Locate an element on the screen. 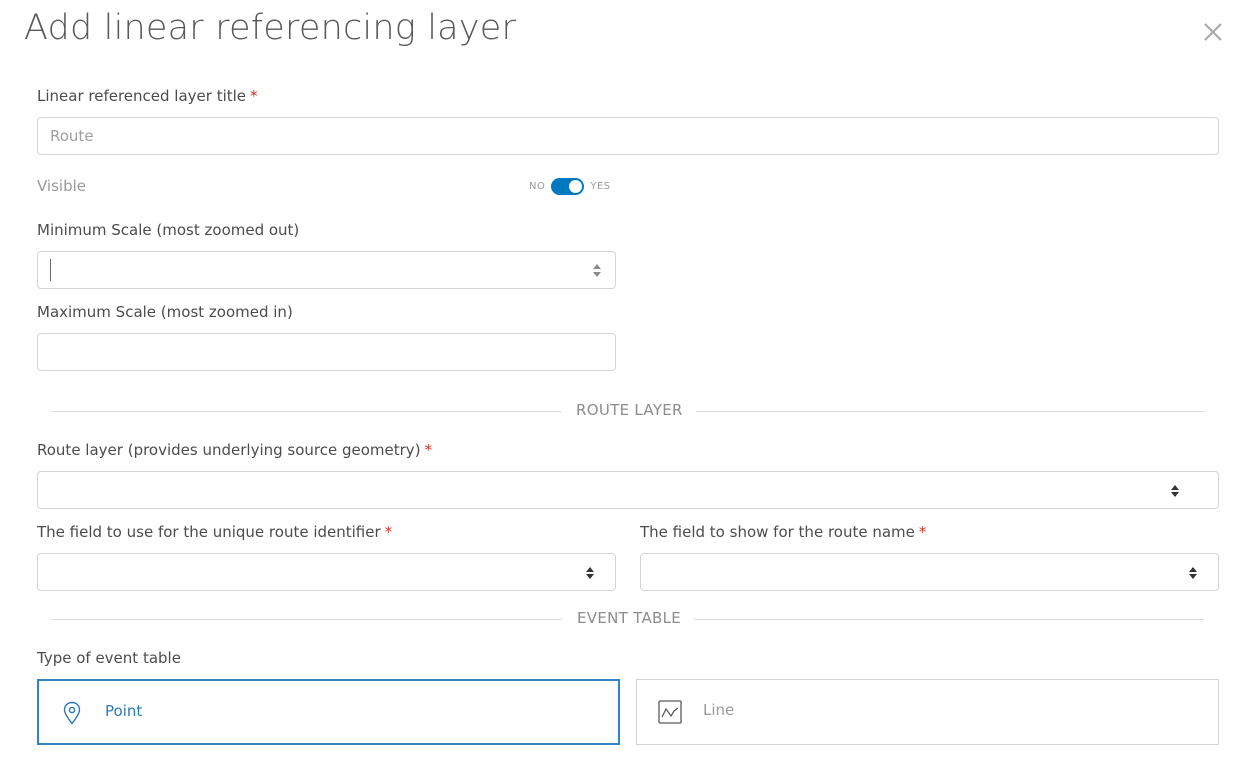 The height and width of the screenshot is (774, 1254). route-layer-select is located at coordinates (628, 490).